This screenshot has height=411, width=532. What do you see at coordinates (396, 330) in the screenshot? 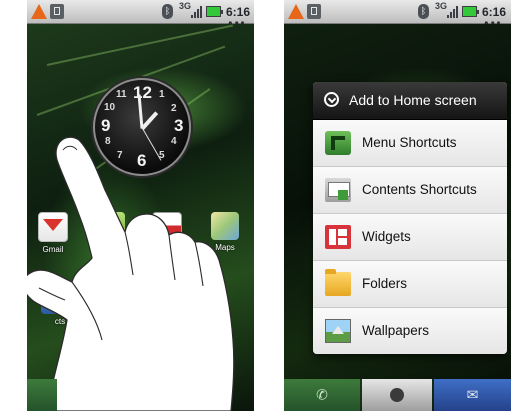
I see `menu-item-label: Wallpapers` at bounding box center [396, 330].